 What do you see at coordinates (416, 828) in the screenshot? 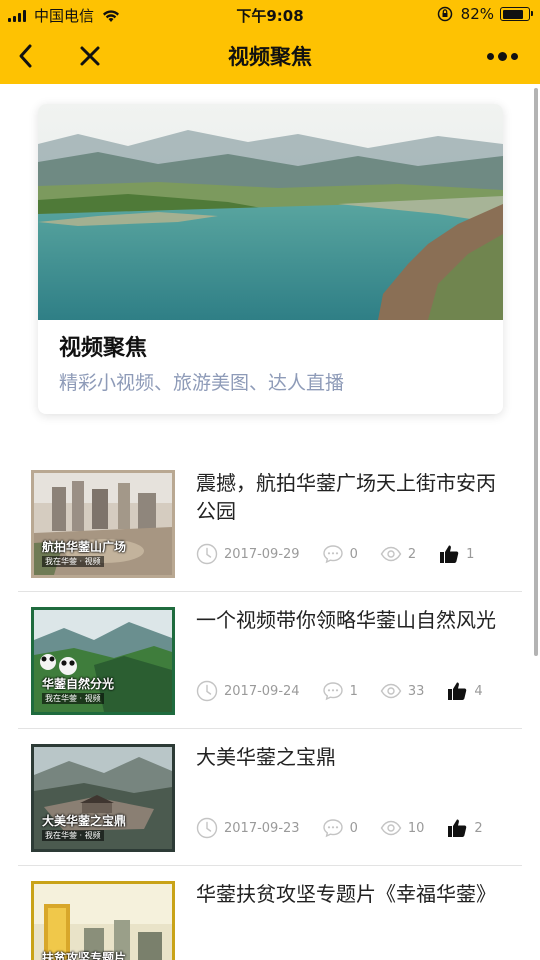
I see `view-count: 10` at bounding box center [416, 828].